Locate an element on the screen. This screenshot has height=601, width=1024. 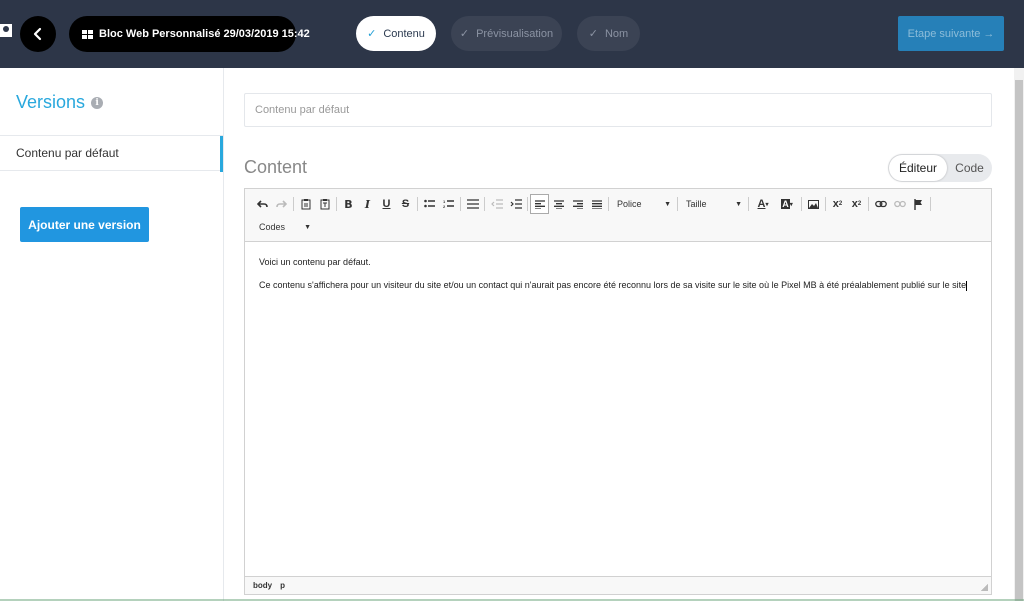
superscript-icon: x2 is located at coordinates (856, 204).